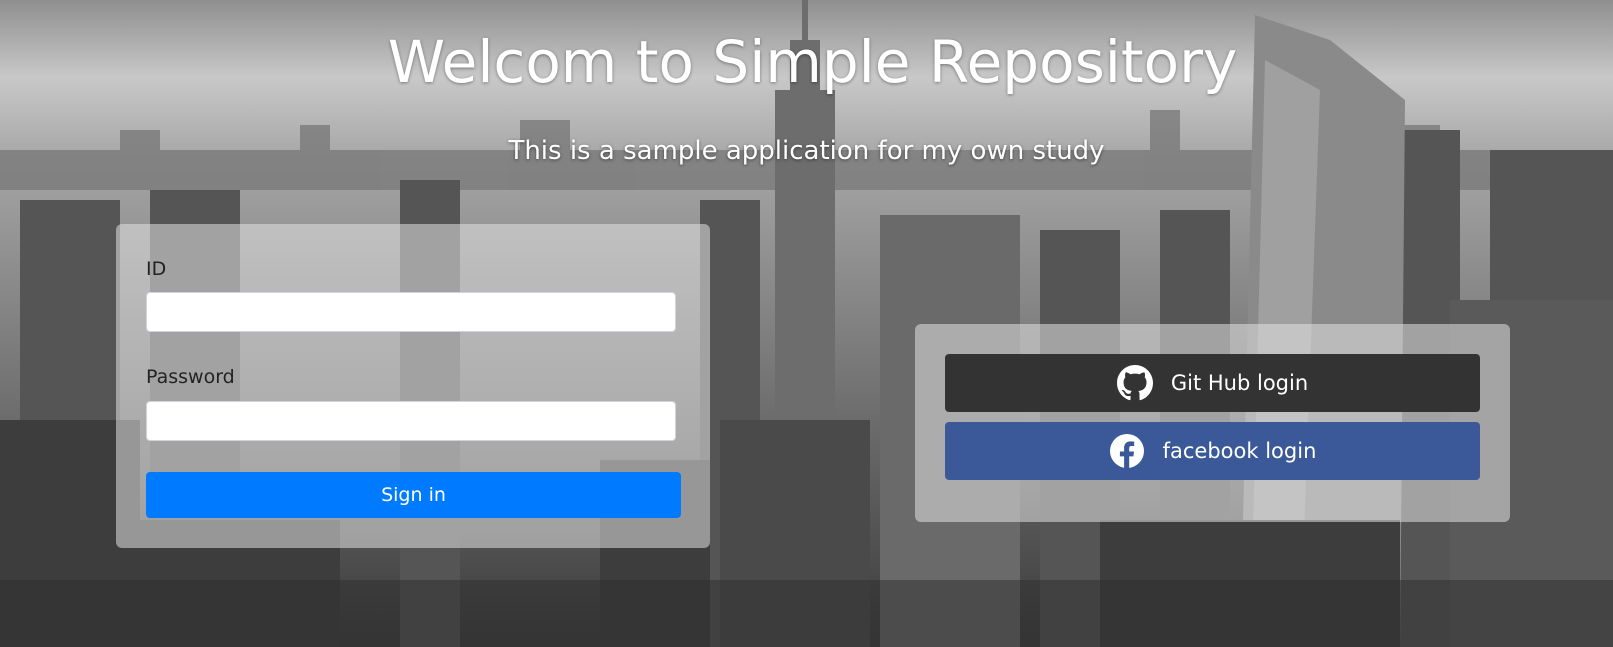 Image resolution: width=1613 pixels, height=647 pixels. I want to click on social-login-panel: Git Hub login facebook login, so click(1212, 423).